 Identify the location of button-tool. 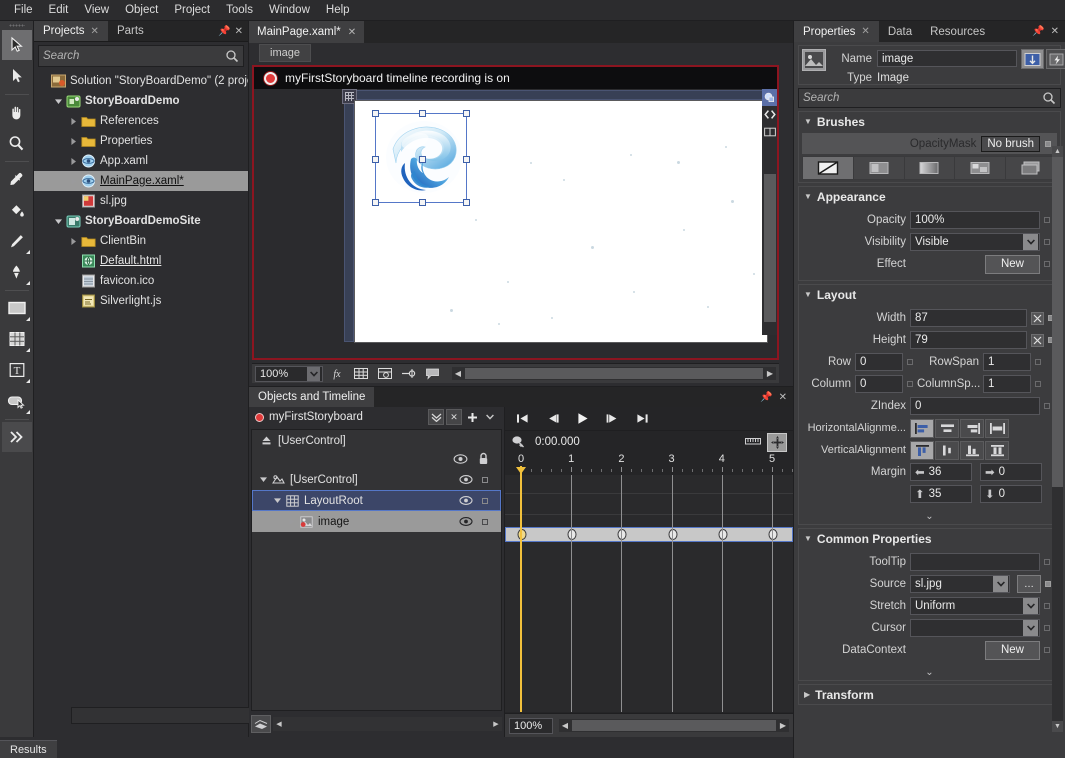
(17, 401).